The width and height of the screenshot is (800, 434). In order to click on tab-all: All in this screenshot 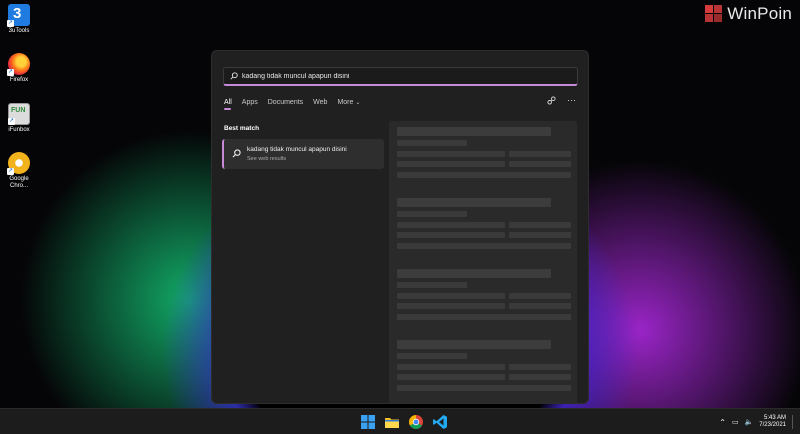, I will do `click(228, 104)`.